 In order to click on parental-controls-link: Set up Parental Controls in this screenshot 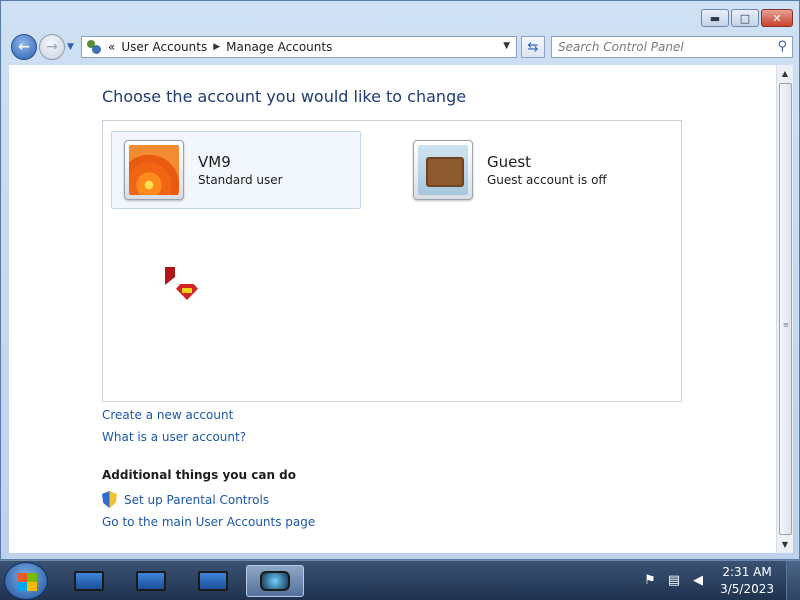, I will do `click(196, 500)`.